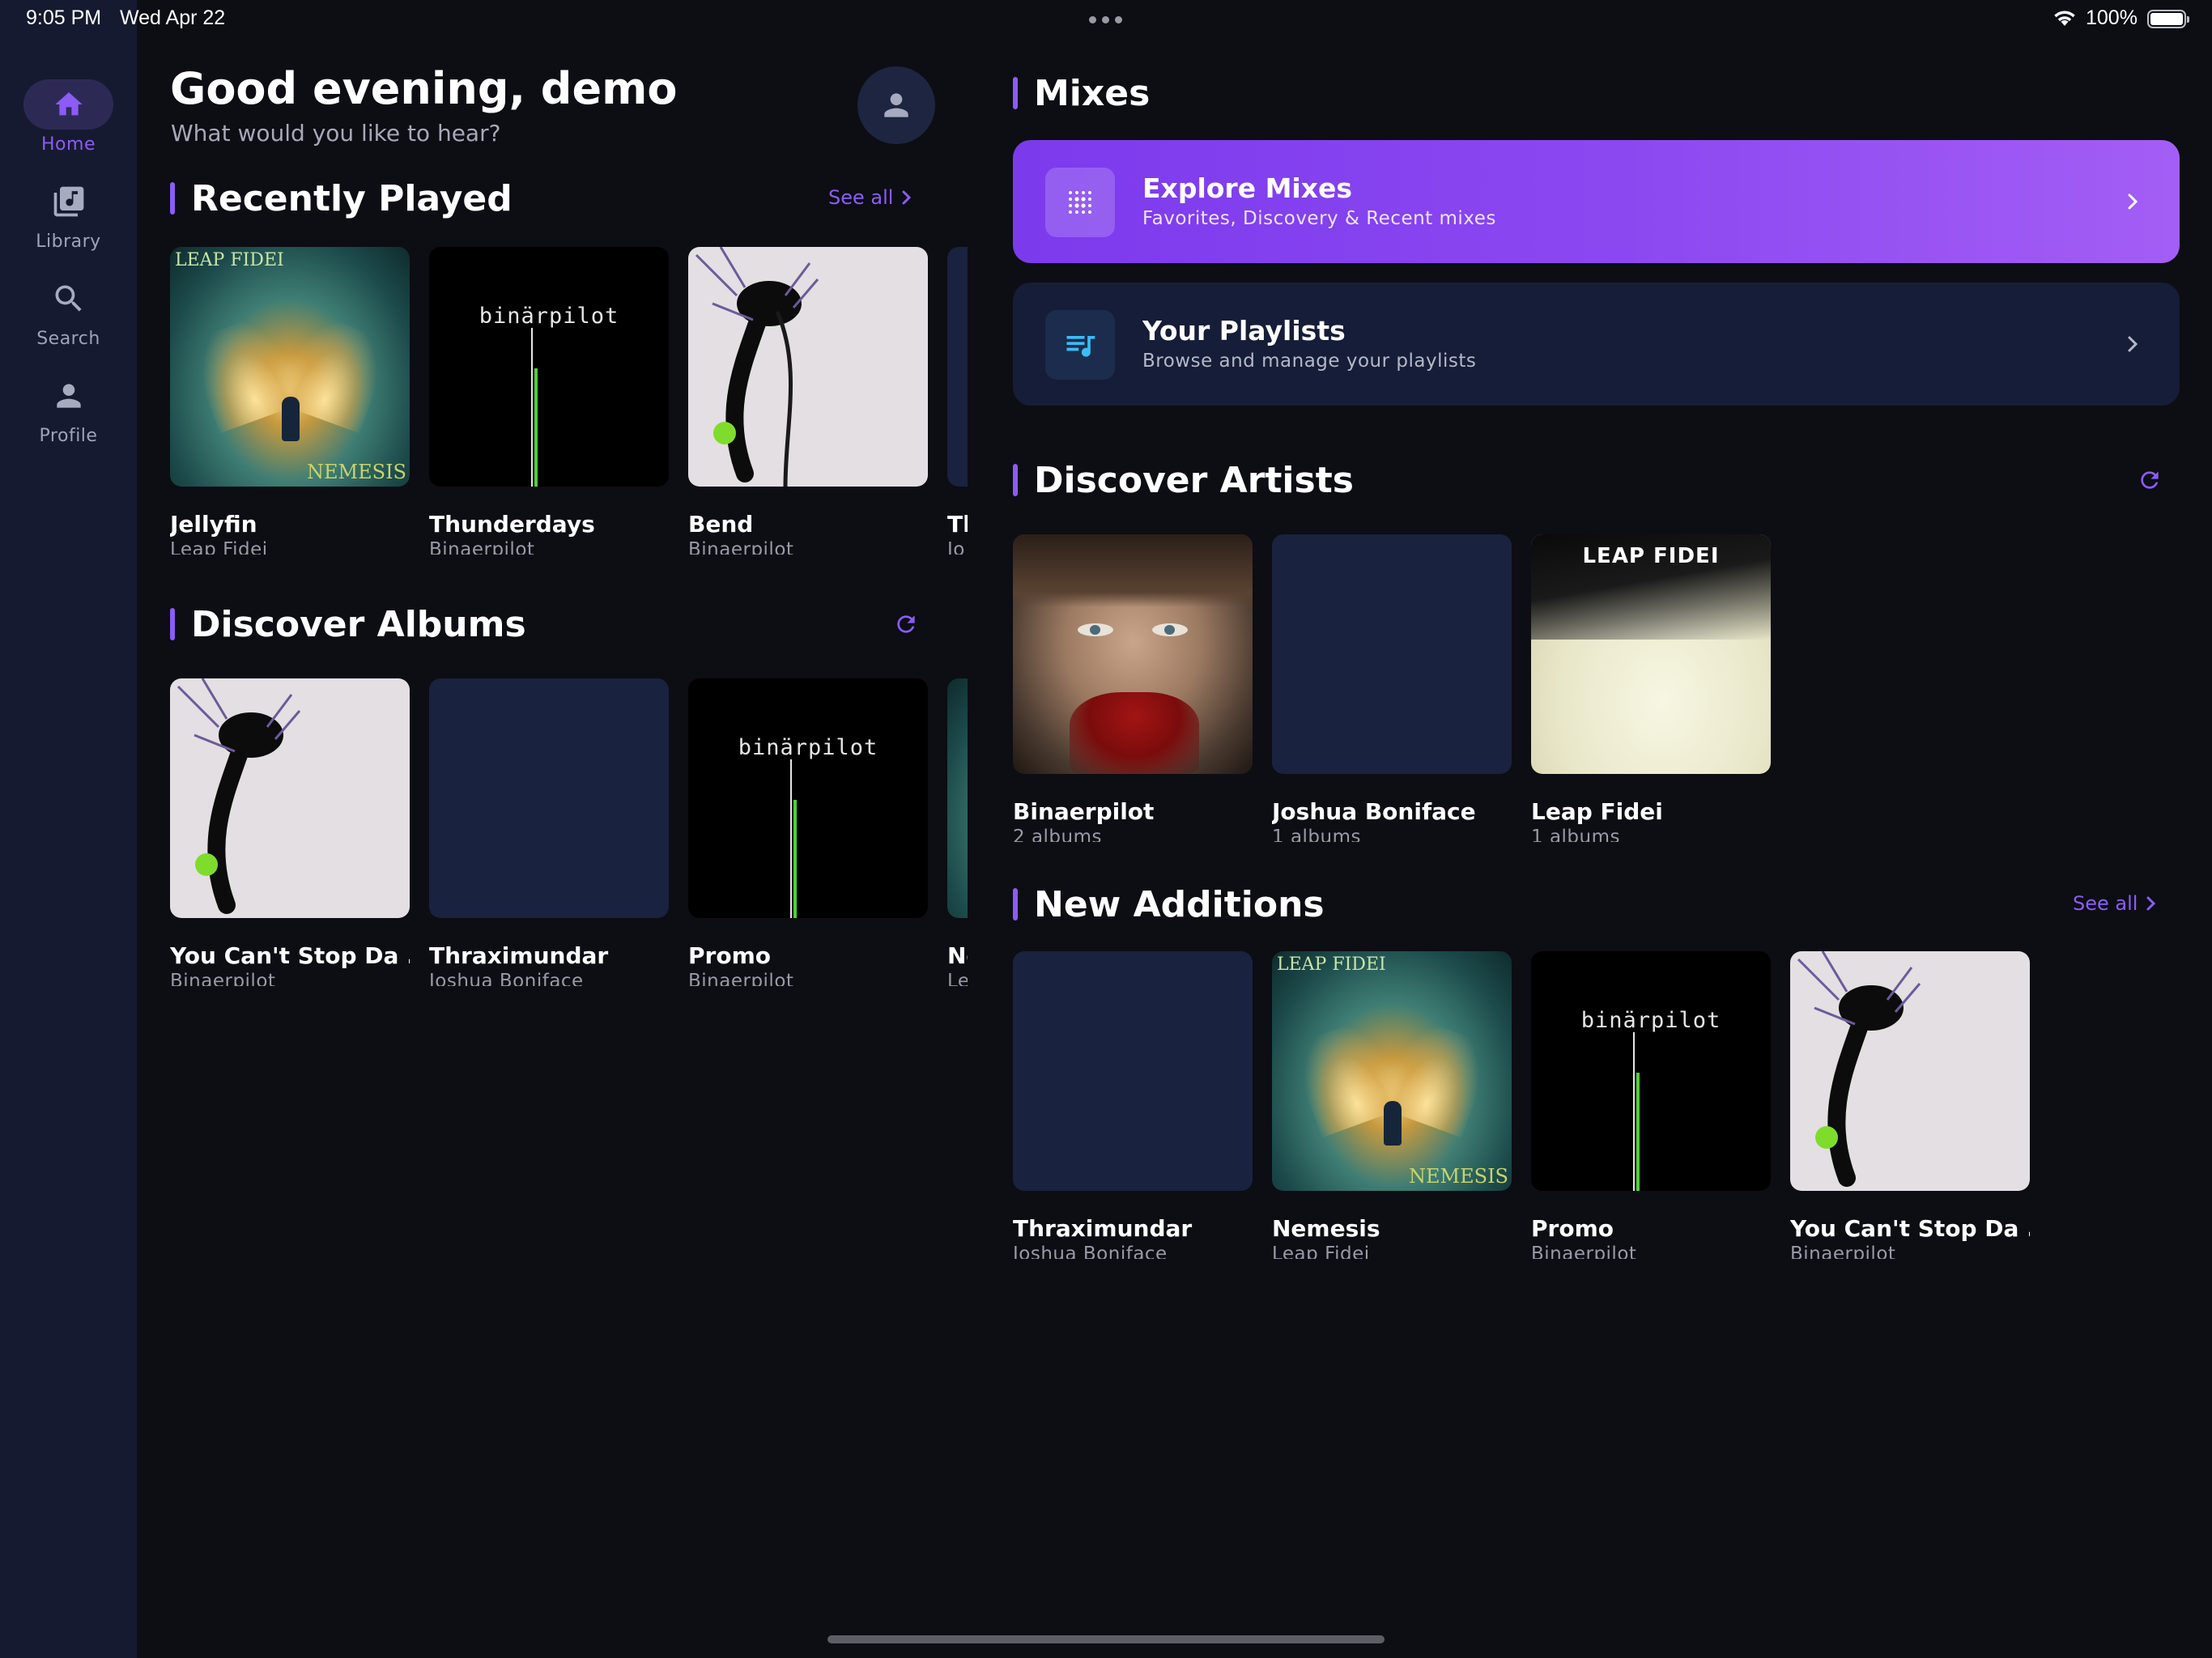 The width and height of the screenshot is (2212, 1658). I want to click on album-card: Th Jo, so click(958, 401).